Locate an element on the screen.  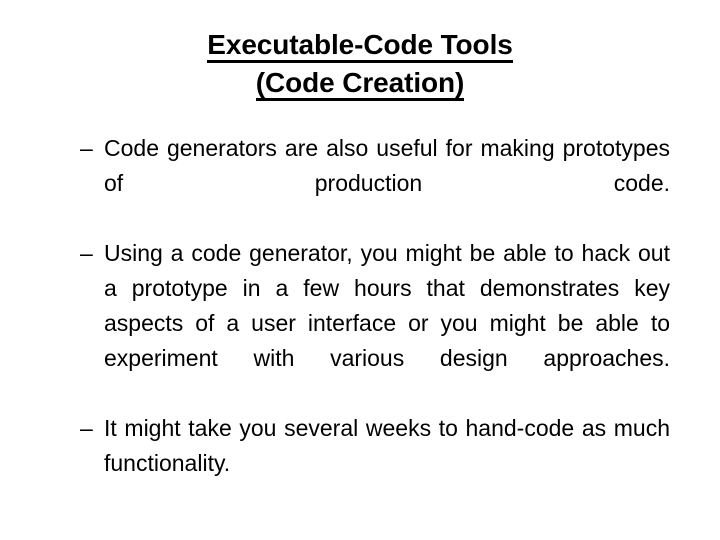
slide-title-line-1: Executable-Code Tools is located at coordinates (360, 45).